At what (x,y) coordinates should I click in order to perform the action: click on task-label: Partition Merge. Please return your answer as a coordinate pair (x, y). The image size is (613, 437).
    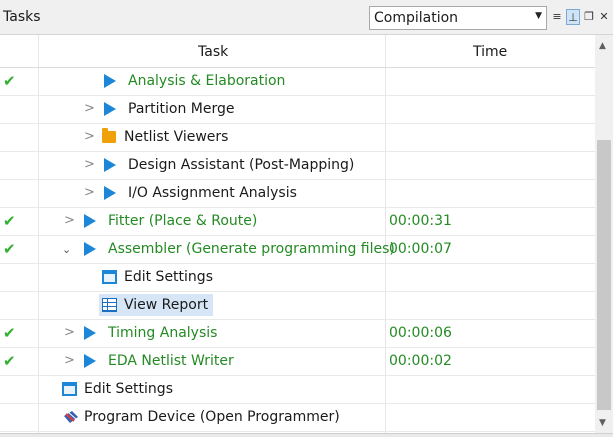
    Looking at the image, I should click on (181, 109).